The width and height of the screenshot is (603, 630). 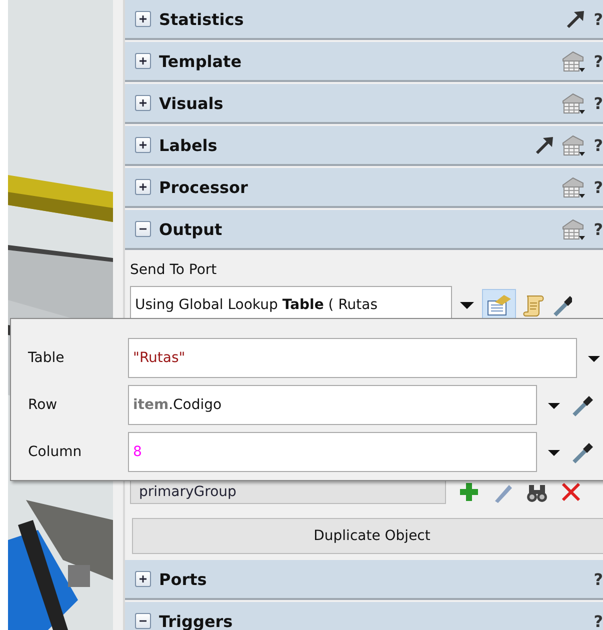 What do you see at coordinates (188, 145) in the screenshot?
I see `section-title: Labels` at bounding box center [188, 145].